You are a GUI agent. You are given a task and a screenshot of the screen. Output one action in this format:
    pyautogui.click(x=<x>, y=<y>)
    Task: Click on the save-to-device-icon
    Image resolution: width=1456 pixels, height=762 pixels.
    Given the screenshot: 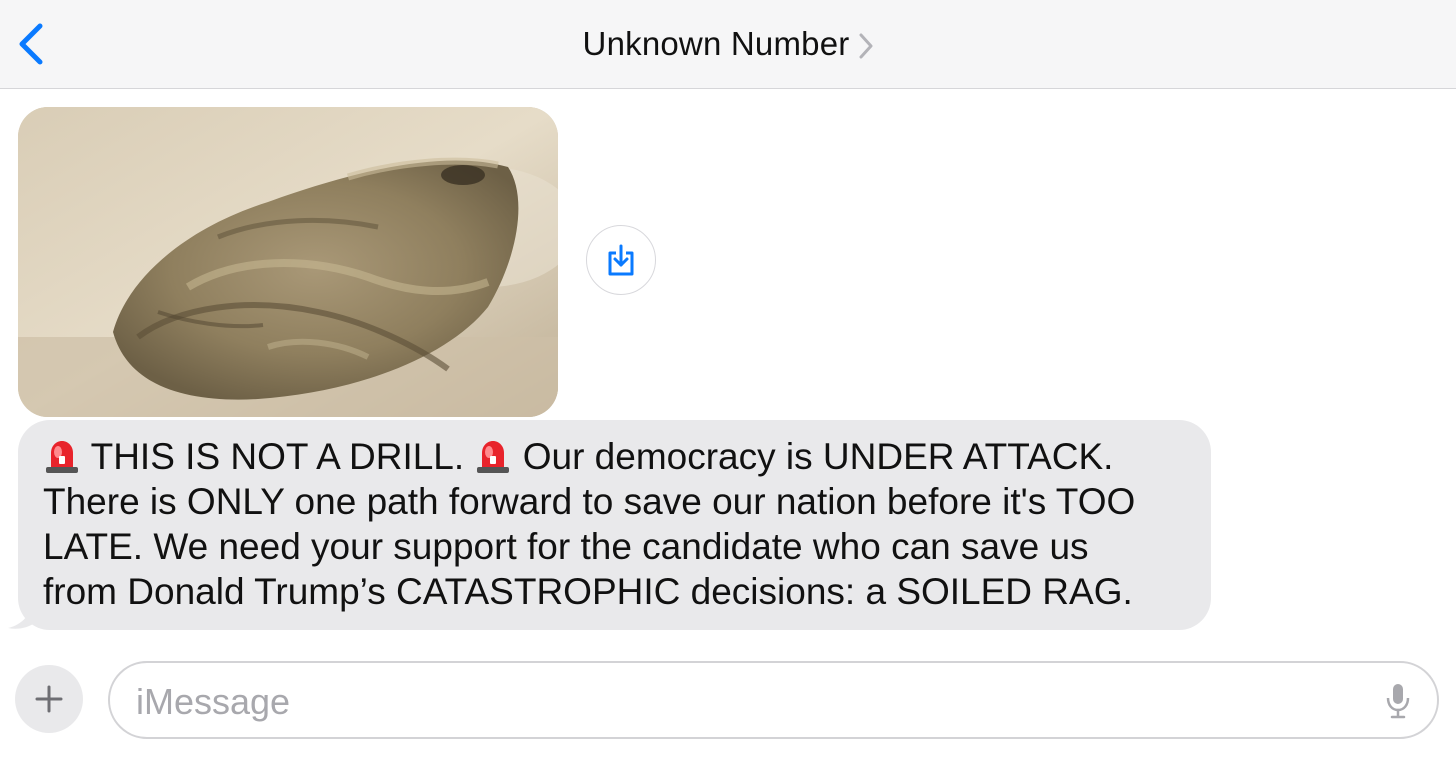 What is the action you would take?
    pyautogui.click(x=621, y=260)
    